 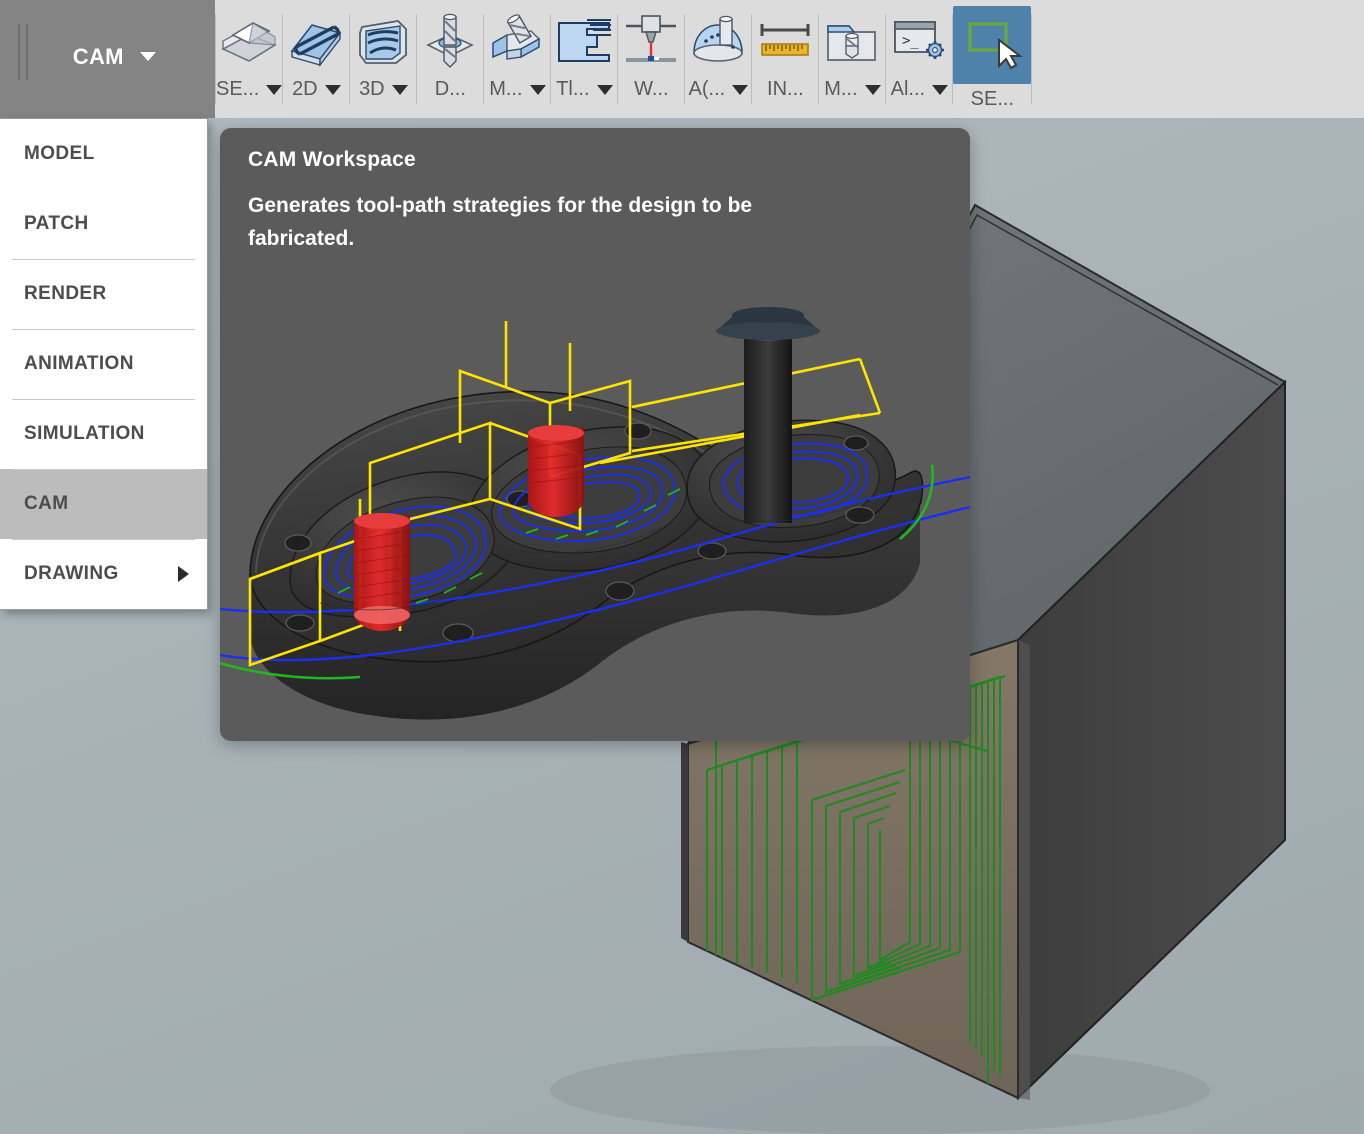 I want to click on drilling-icon, so click(x=450, y=41).